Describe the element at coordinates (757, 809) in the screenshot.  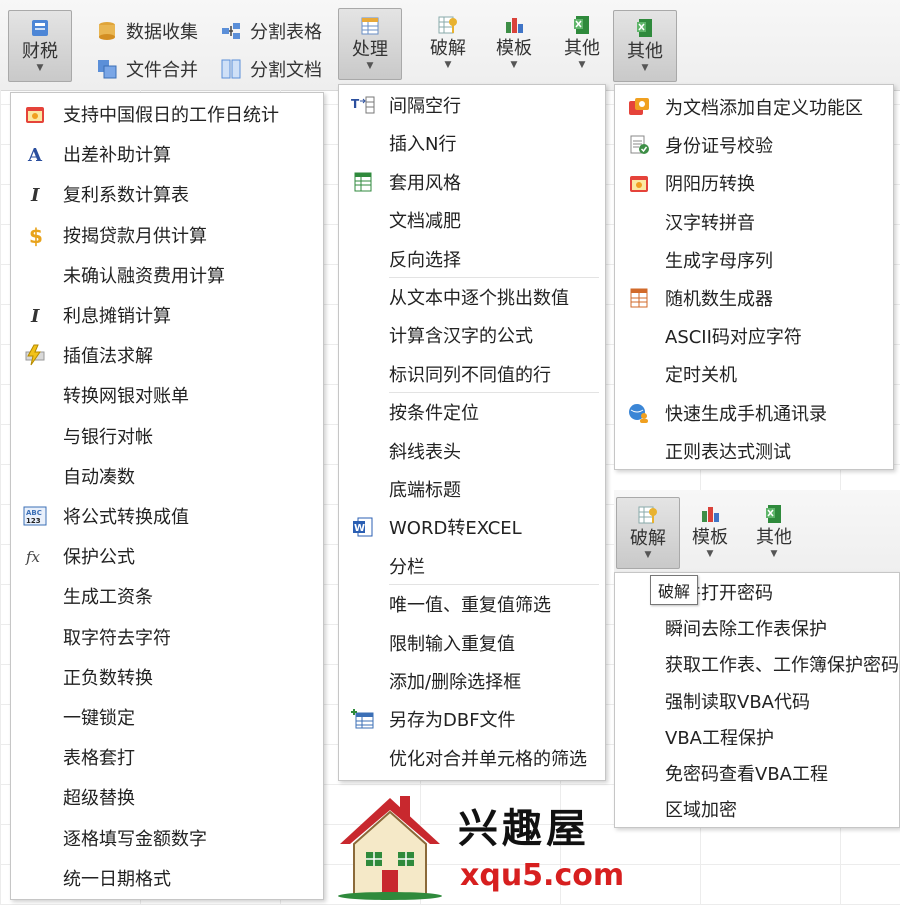
I see `menu-item: 区域加密` at that location.